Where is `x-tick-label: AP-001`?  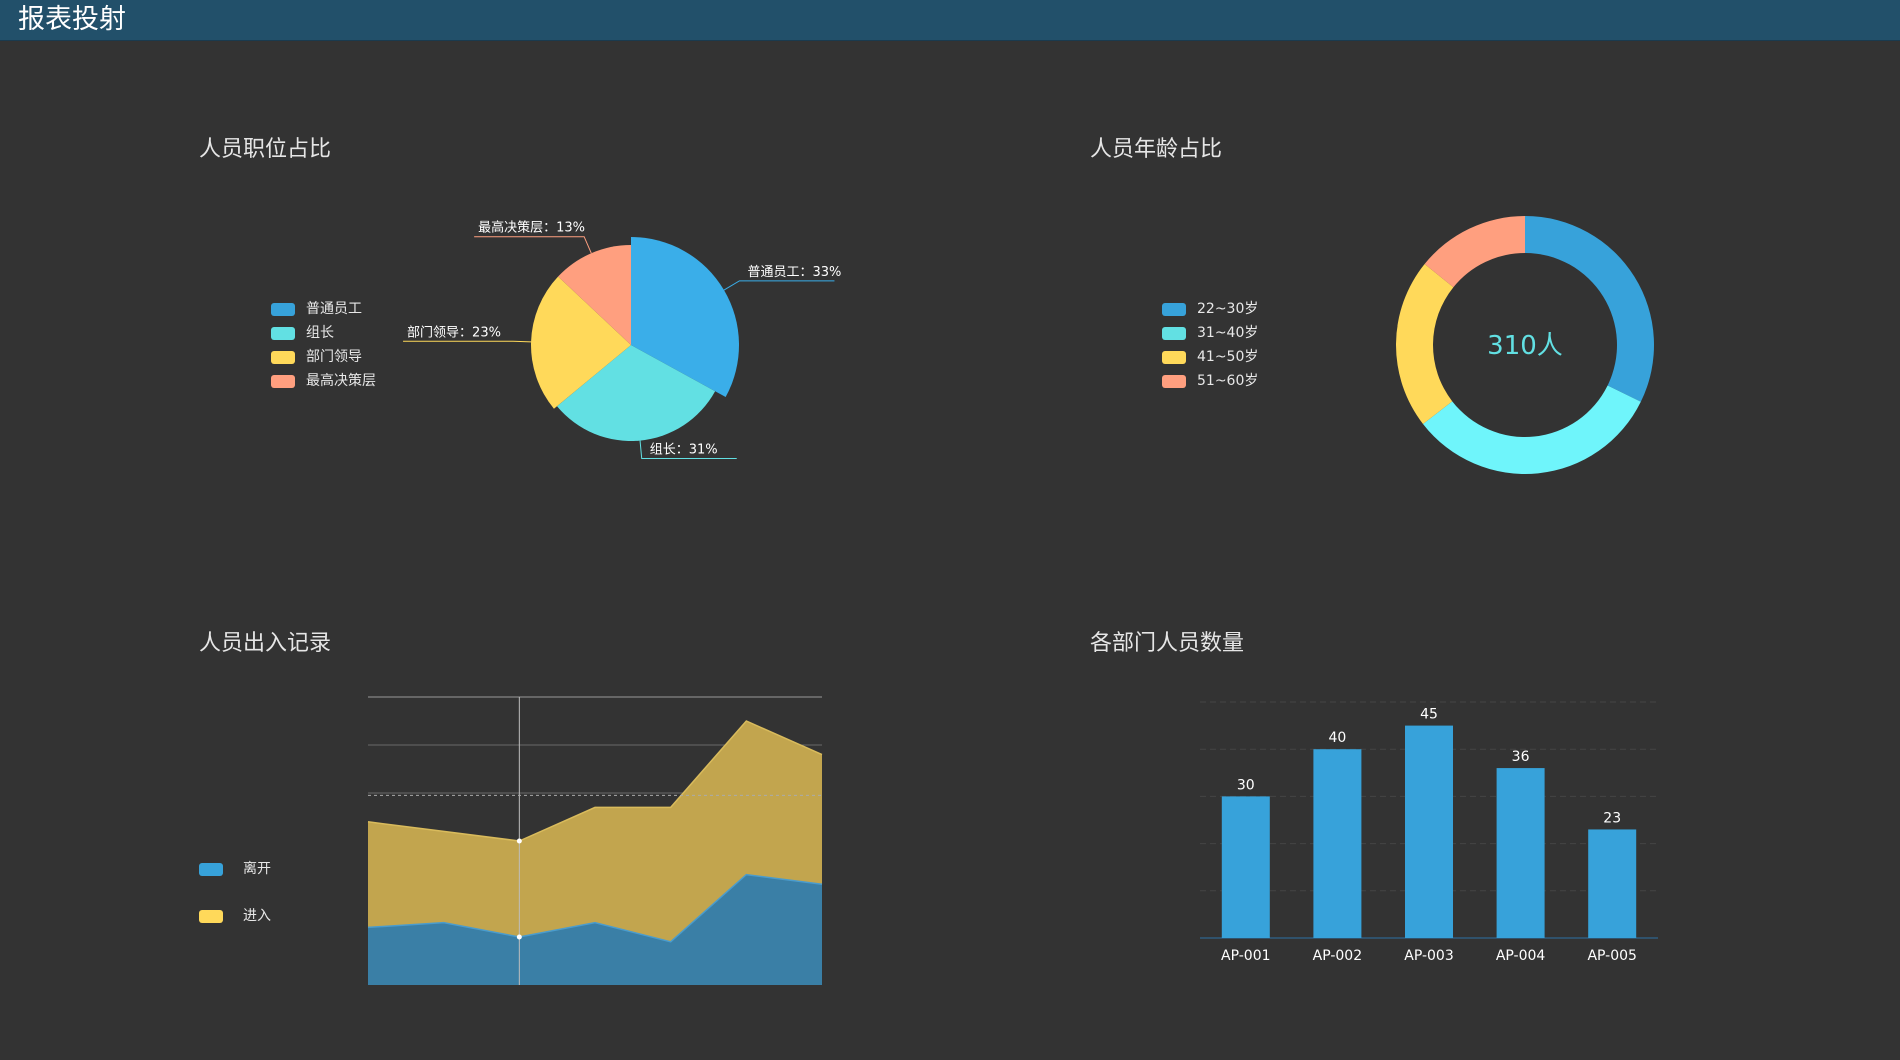 x-tick-label: AP-001 is located at coordinates (1246, 956).